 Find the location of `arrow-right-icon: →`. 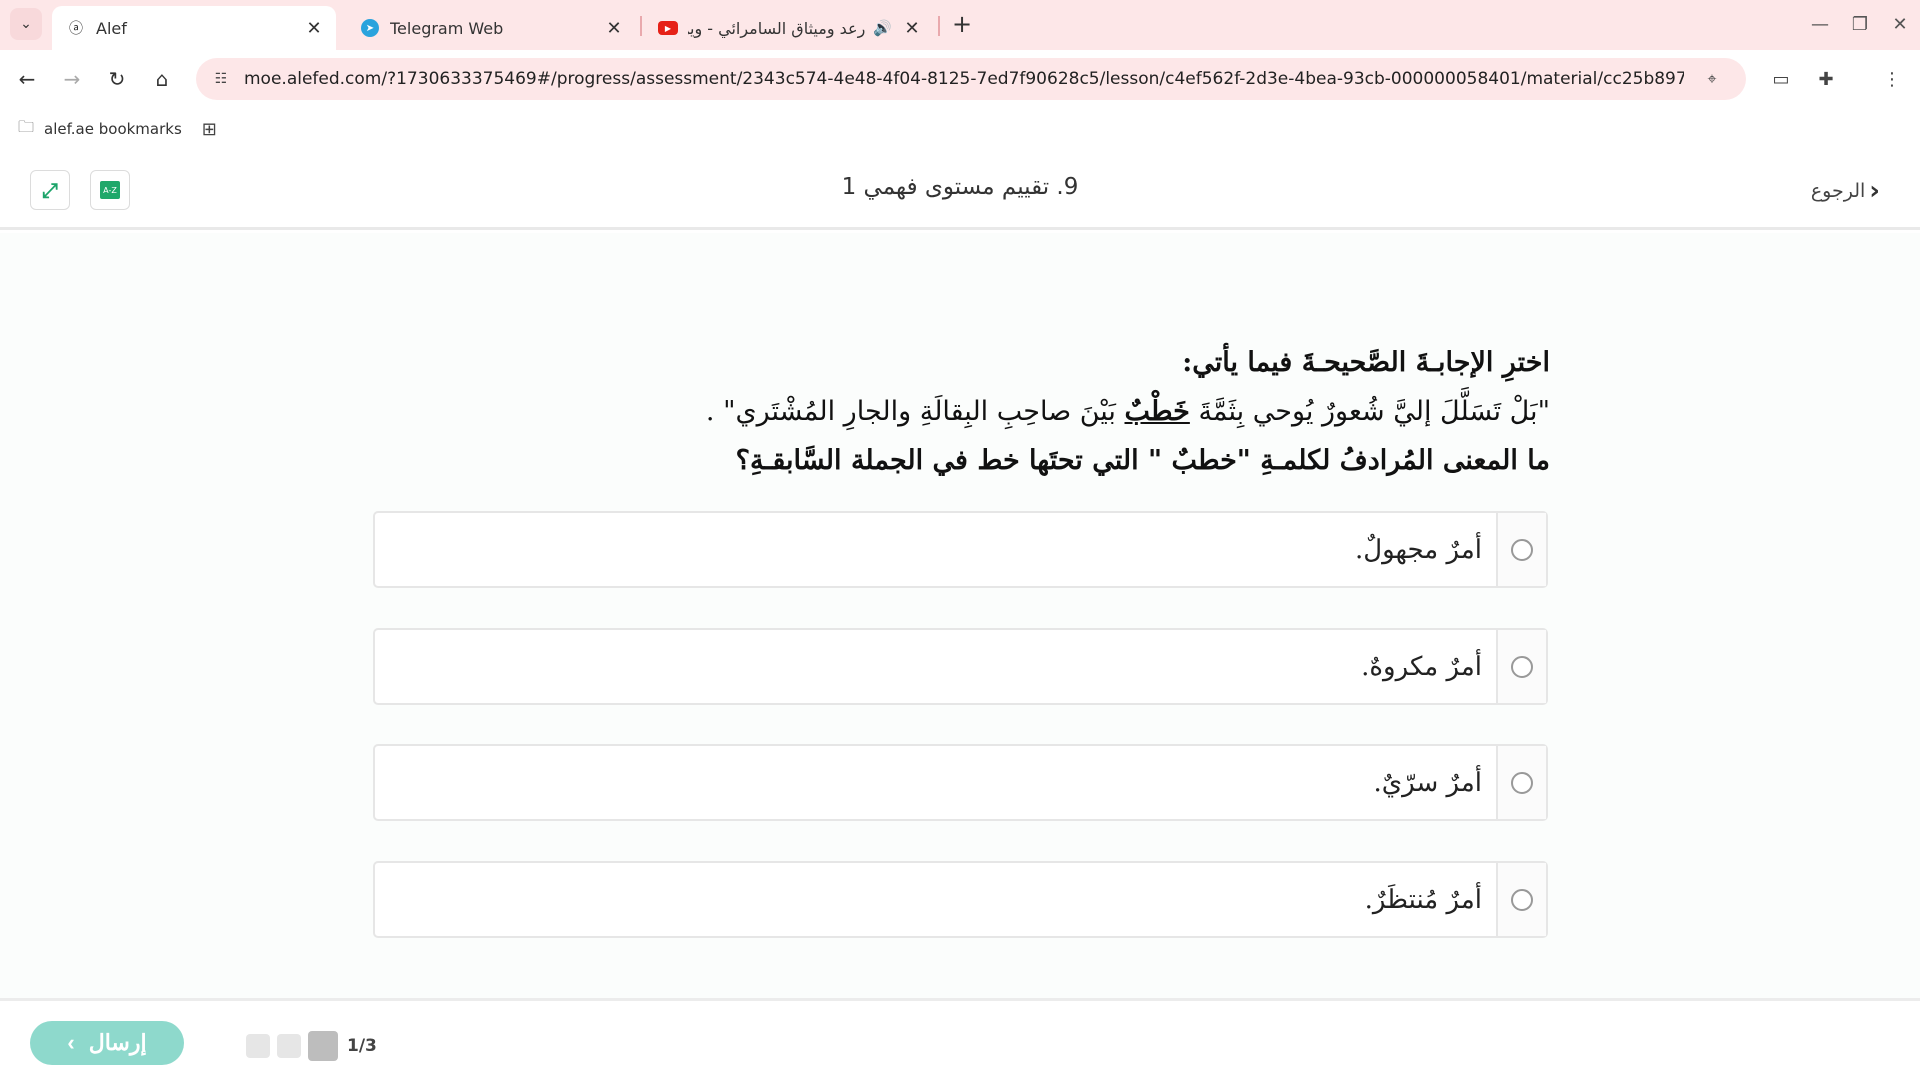

arrow-right-icon: → is located at coordinates (72, 79).